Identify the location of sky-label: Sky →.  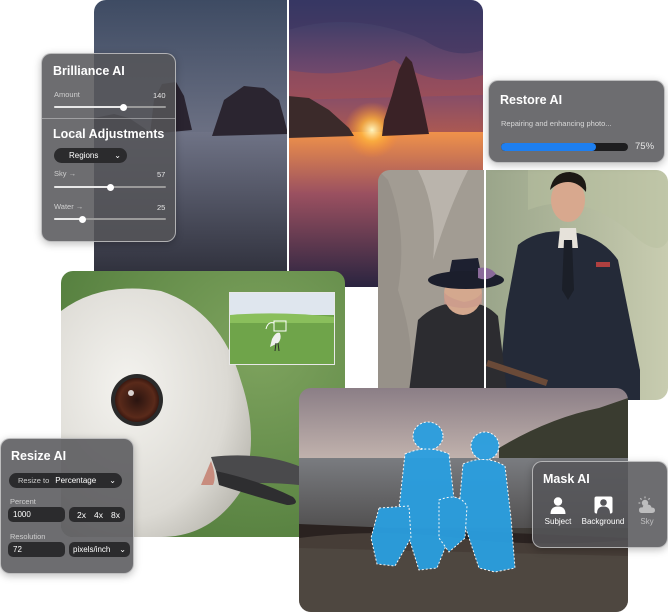
(65, 173).